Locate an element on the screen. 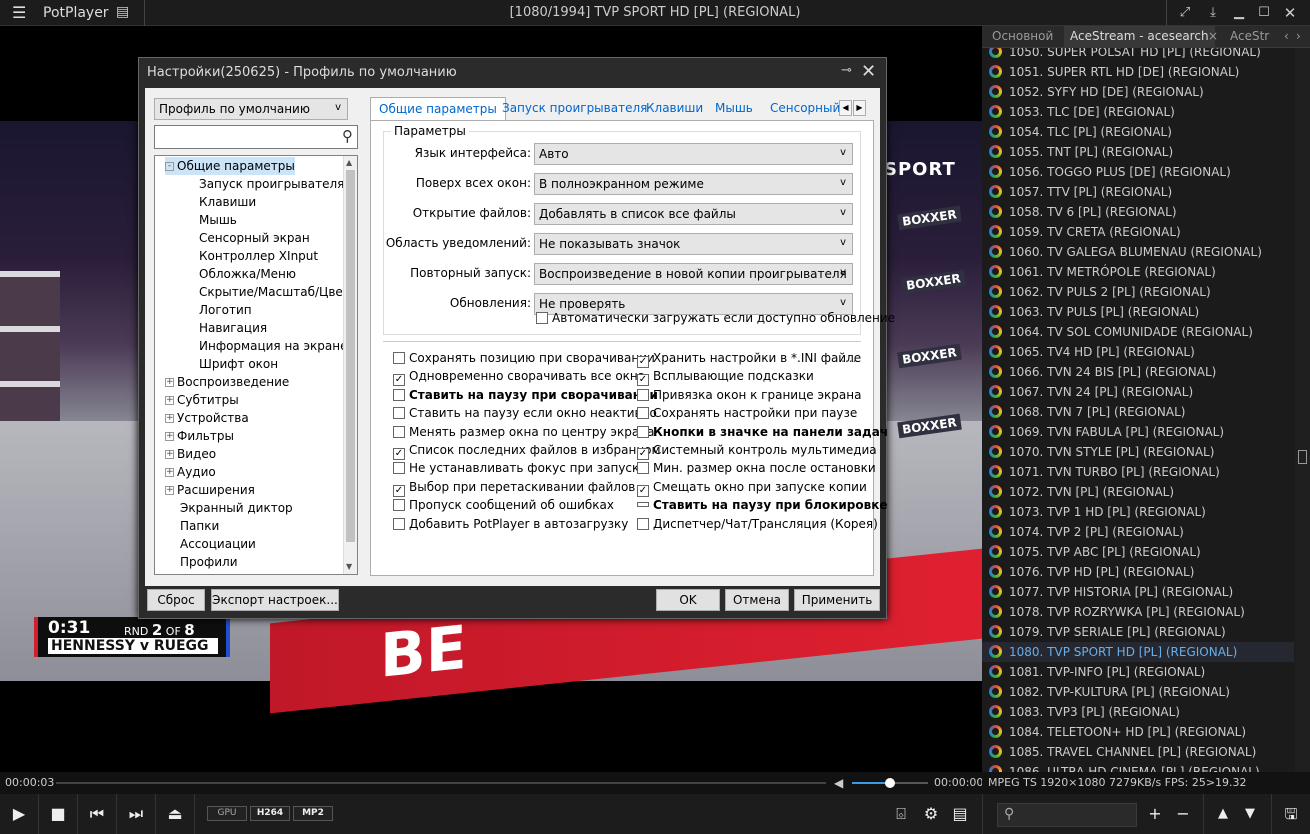  playlist-item: 1075. TVP ABC [PL] (REGIONAL) is located at coordinates (1138, 552).